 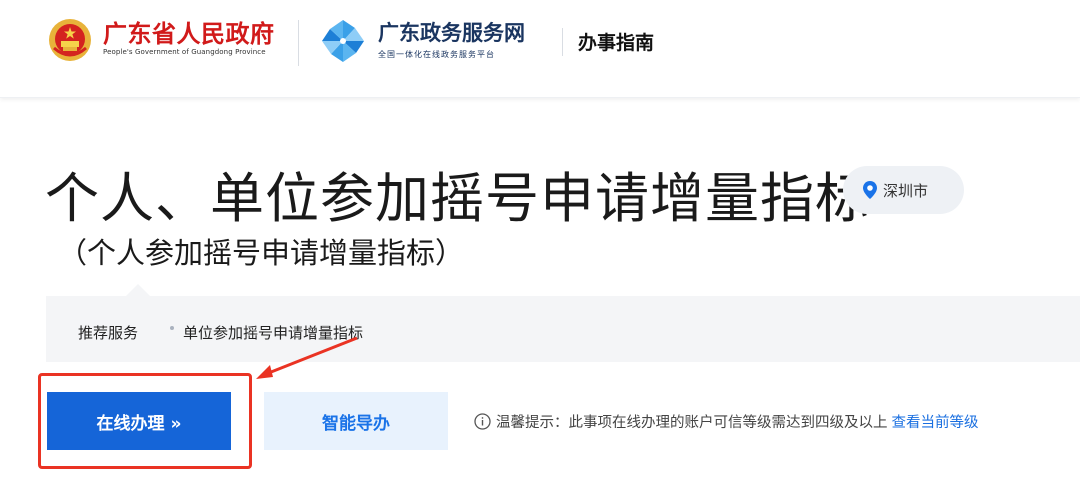 I want to click on service-name: 广东政务服务网, so click(x=451, y=33).